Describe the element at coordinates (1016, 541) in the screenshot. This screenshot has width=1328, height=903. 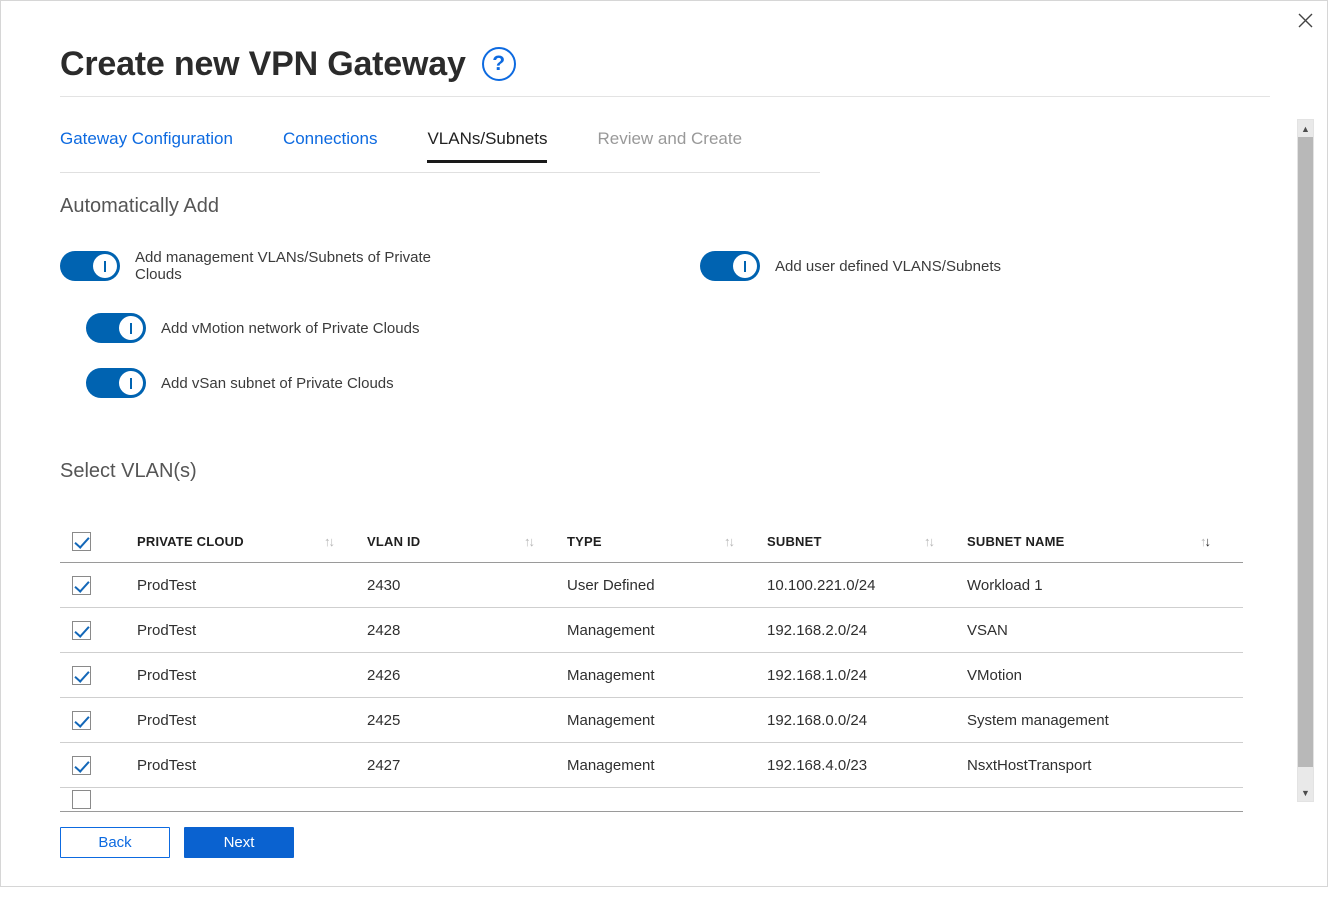
I see `column-header-label: SUBNET NAME` at that location.